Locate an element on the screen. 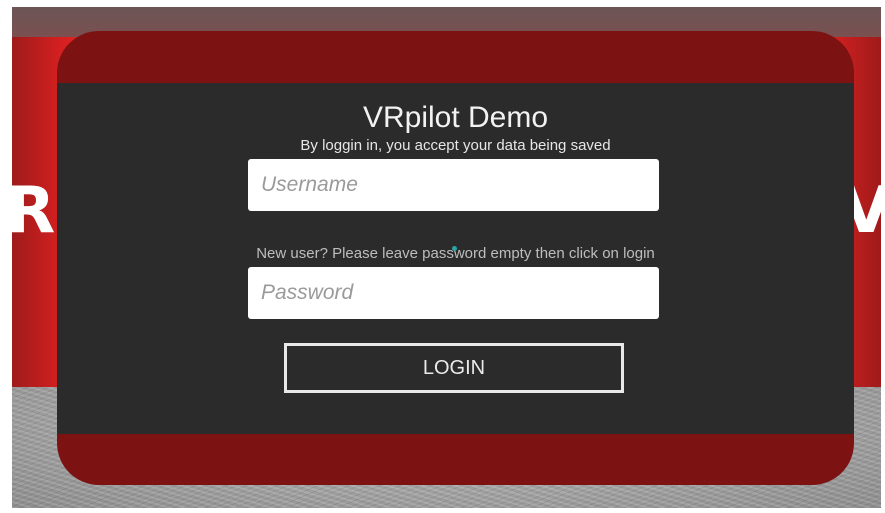 The height and width of the screenshot is (513, 885). password-input is located at coordinates (459, 293).